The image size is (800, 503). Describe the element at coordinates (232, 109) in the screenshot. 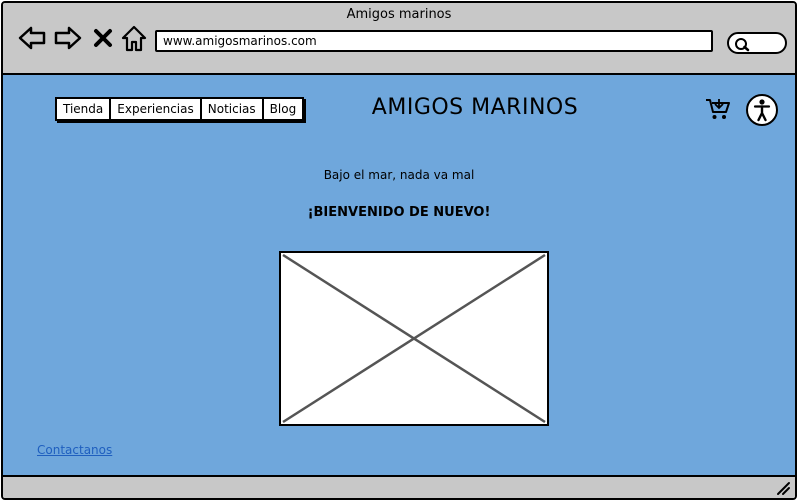

I see `menu-item-noticias: Noticias` at that location.